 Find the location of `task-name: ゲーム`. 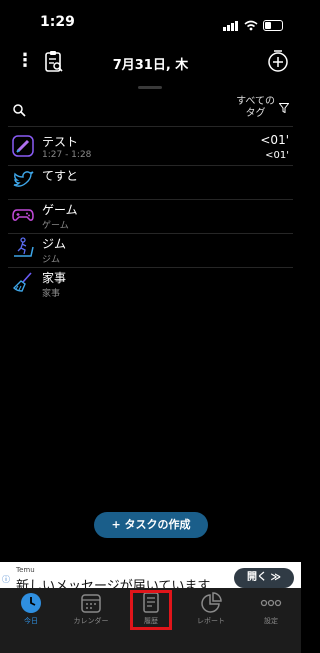

task-name: ゲーム is located at coordinates (60, 210).